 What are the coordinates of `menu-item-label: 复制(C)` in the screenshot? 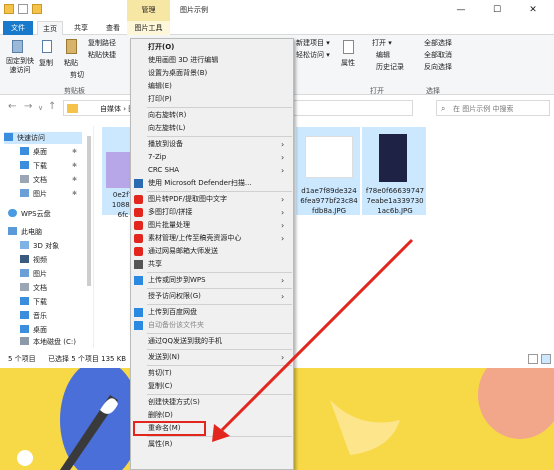 It's located at (160, 386).